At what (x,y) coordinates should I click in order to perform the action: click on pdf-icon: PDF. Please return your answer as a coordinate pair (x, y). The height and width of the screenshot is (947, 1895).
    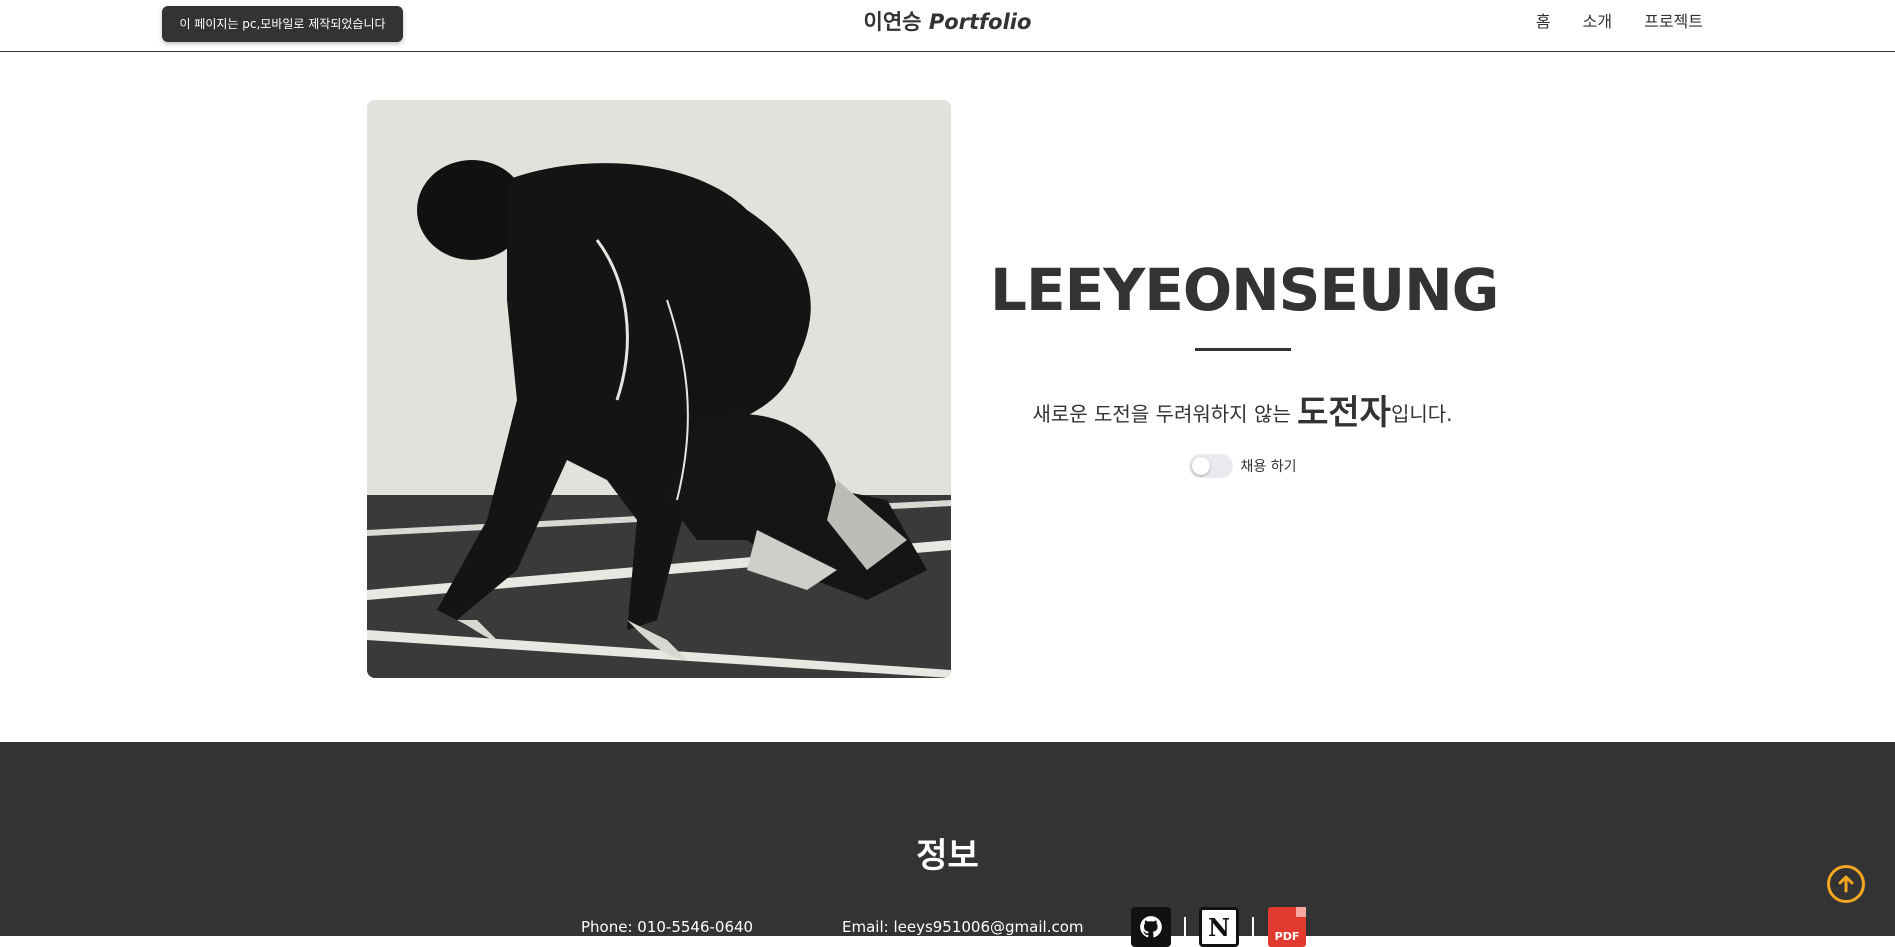
    Looking at the image, I should click on (1287, 927).